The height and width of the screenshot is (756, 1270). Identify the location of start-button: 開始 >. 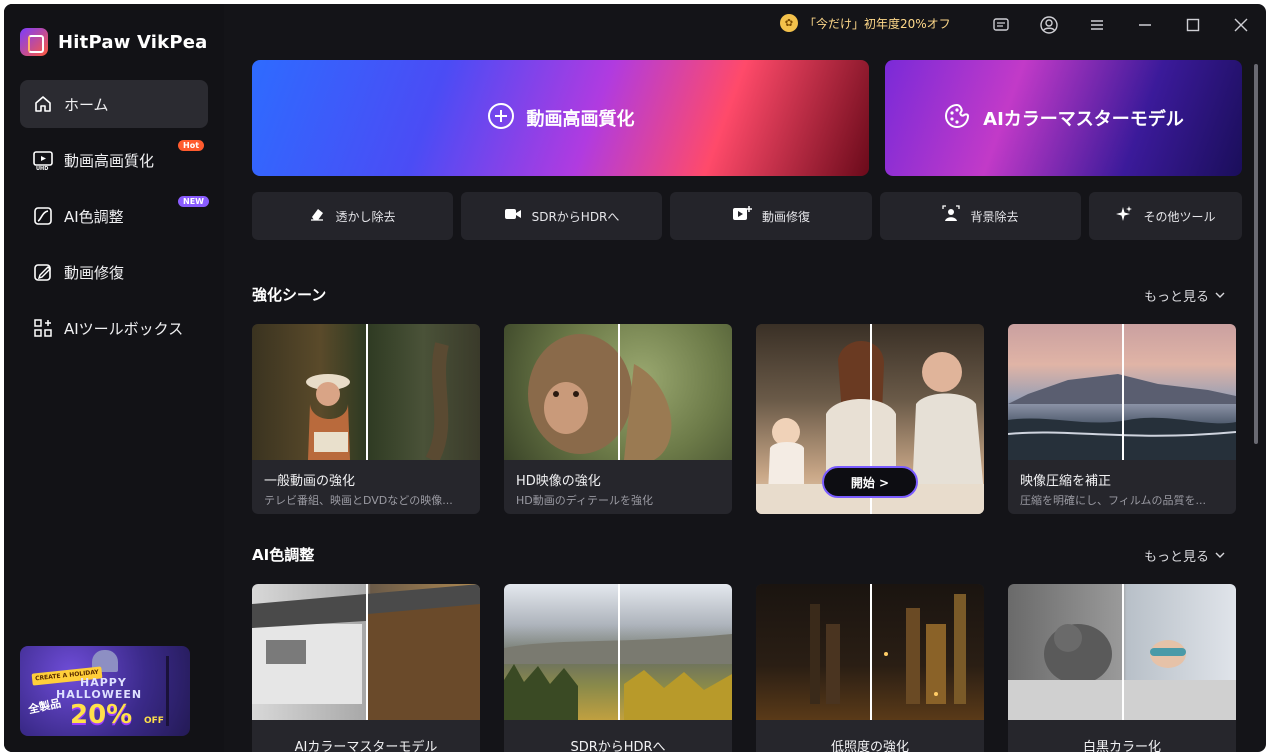
(870, 482).